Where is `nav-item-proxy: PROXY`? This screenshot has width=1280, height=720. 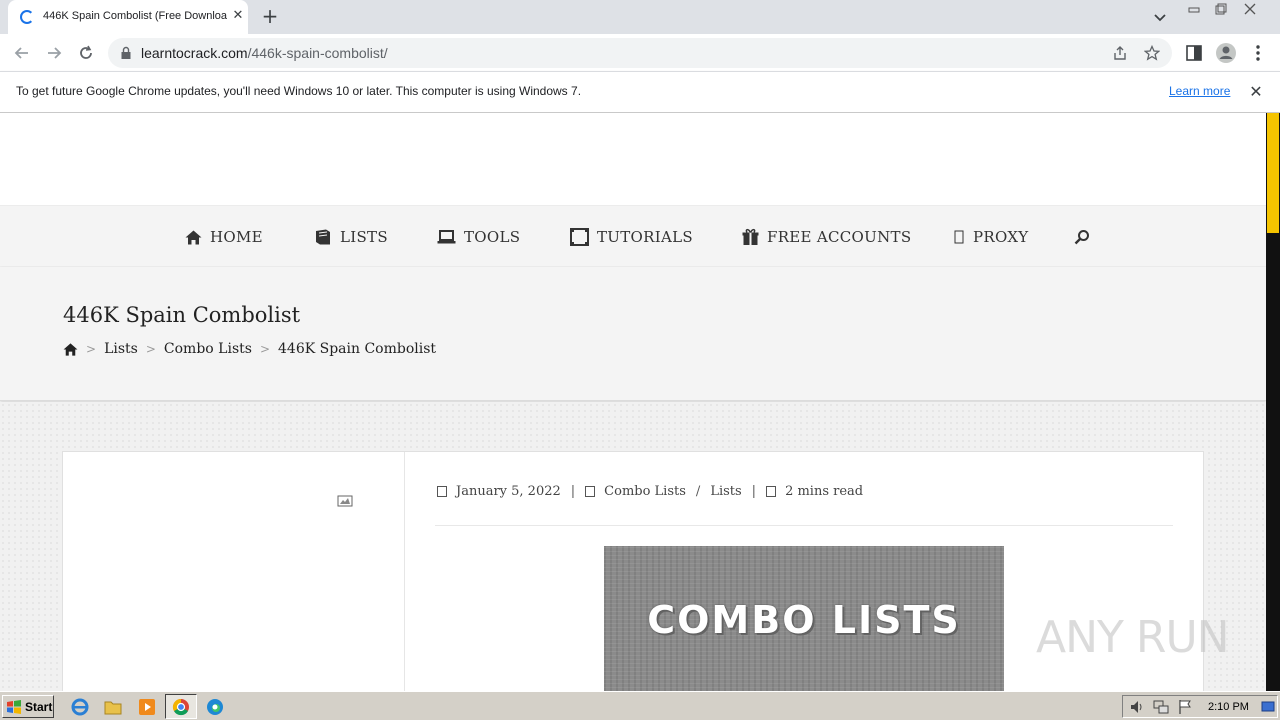
nav-item-proxy: PROXY is located at coordinates (991, 237).